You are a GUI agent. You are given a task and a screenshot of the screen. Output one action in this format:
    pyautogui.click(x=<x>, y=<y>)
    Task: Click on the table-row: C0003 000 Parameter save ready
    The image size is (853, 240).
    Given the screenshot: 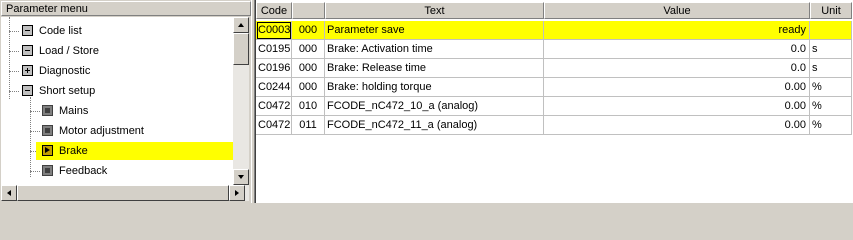 What is the action you would take?
    pyautogui.click(x=554, y=30)
    